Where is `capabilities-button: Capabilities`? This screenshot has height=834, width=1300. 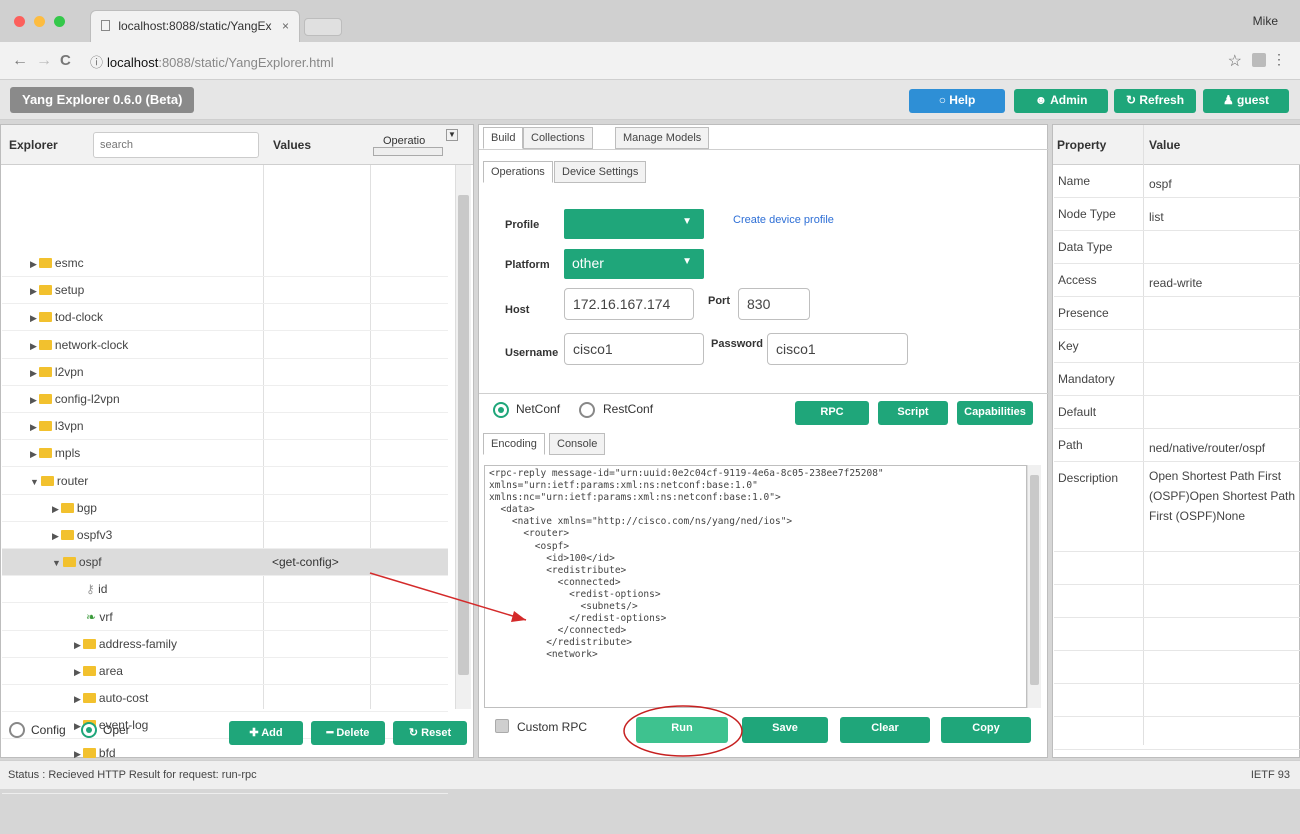
capabilities-button: Capabilities is located at coordinates (995, 413).